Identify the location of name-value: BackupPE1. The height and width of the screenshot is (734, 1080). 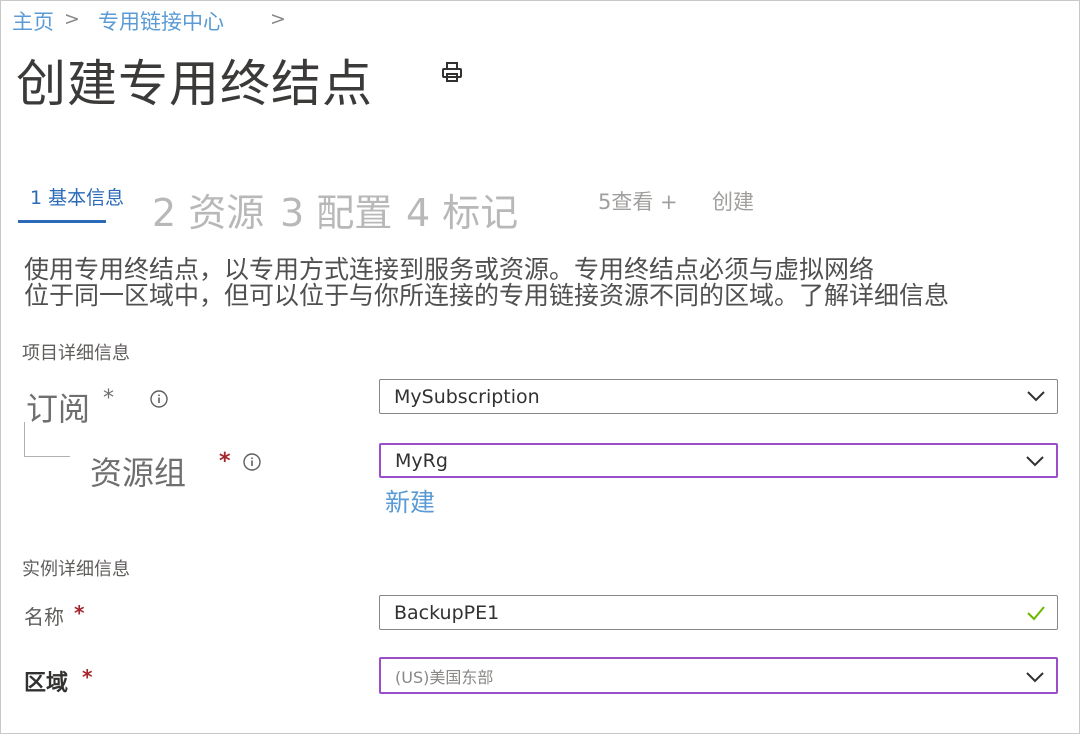
(447, 612).